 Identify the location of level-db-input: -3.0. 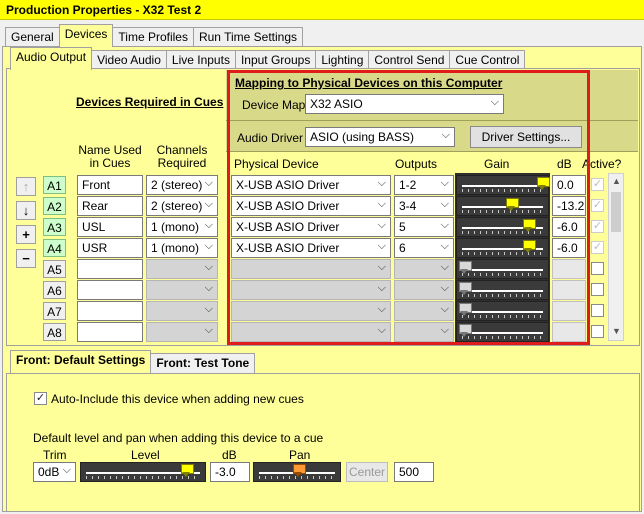
(230, 472).